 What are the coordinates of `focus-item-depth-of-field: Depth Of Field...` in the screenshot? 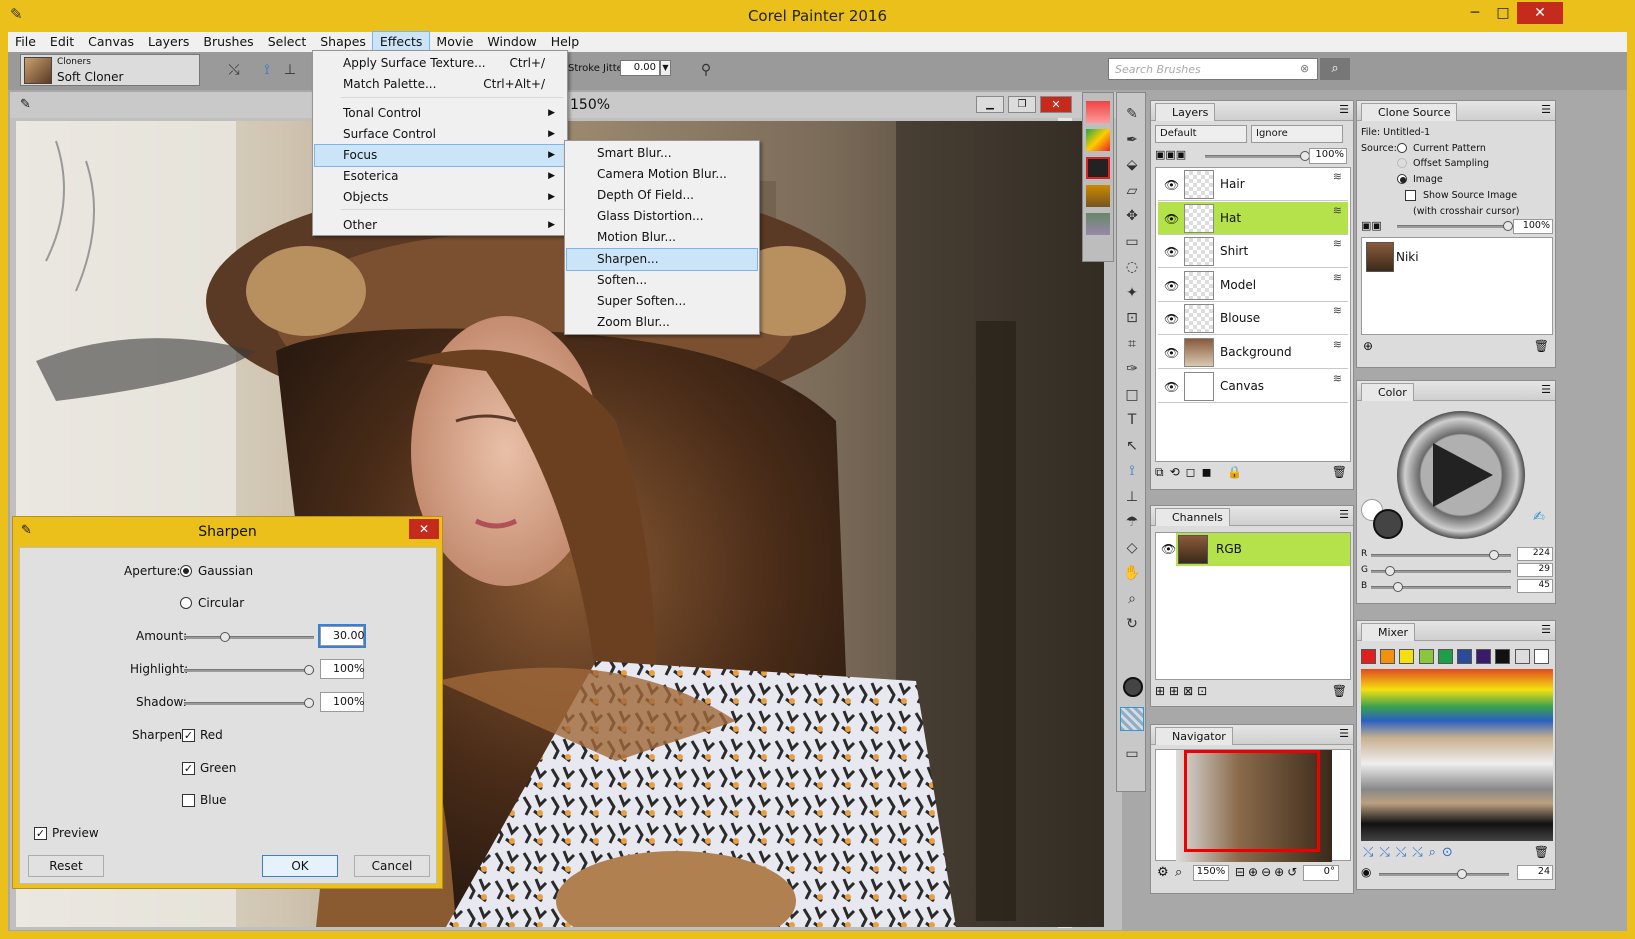 It's located at (662, 195).